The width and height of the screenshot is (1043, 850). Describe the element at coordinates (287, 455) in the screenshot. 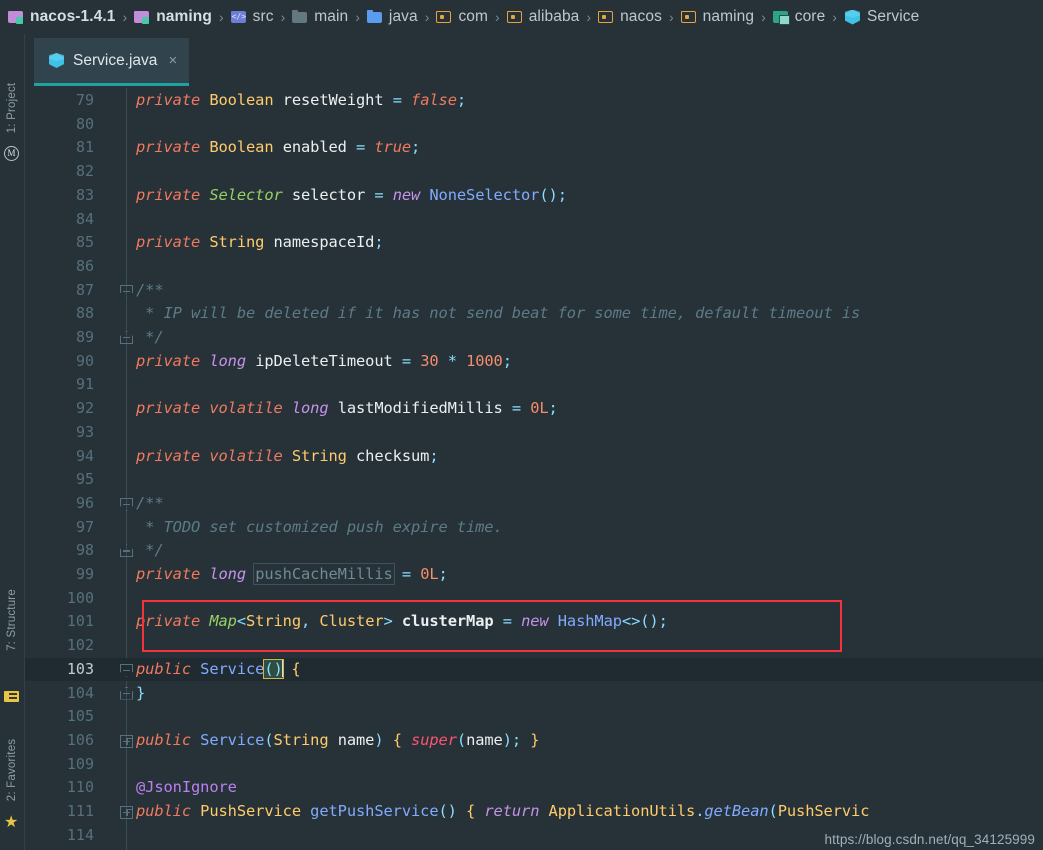

I see `code-line: private volatile String checksum;` at that location.